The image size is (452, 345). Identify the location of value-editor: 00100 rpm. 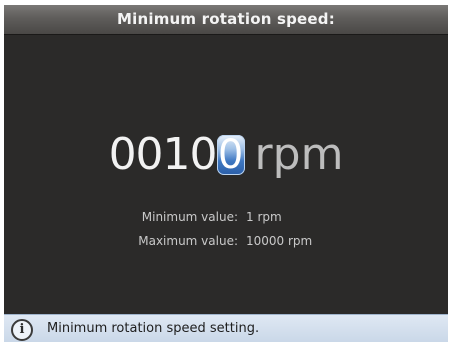
(226, 155).